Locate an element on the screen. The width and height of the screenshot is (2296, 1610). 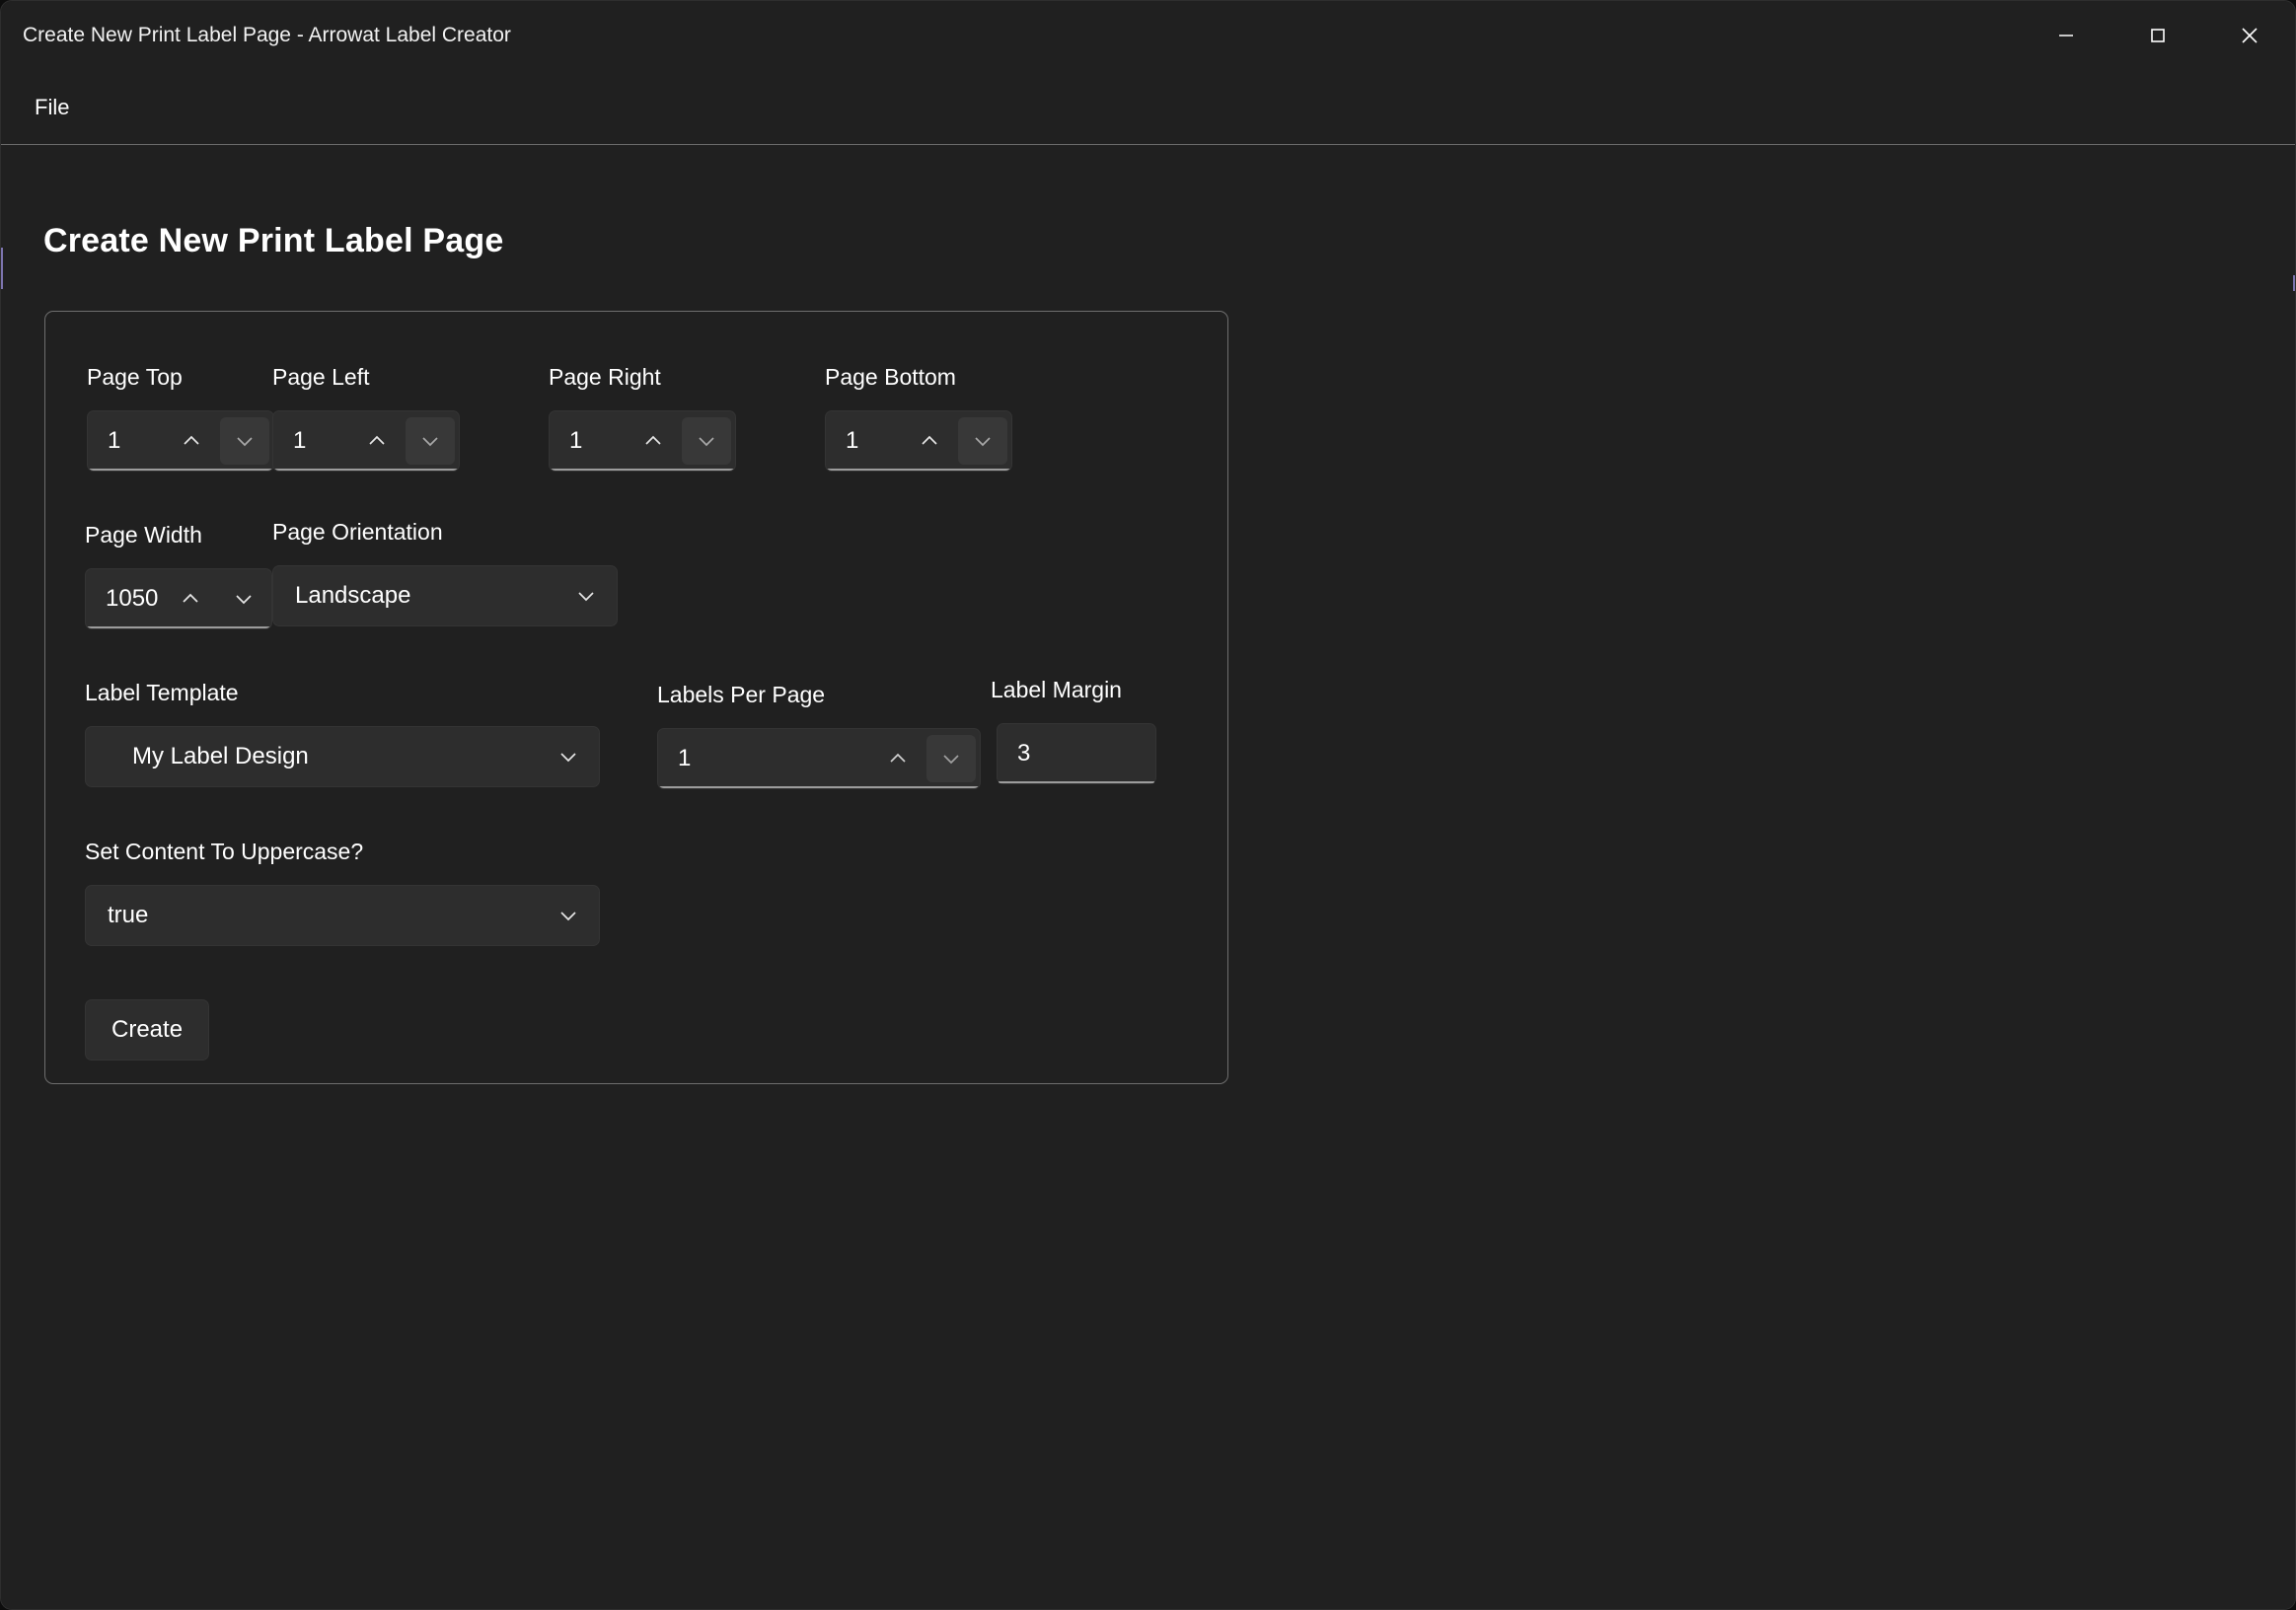
page-orientation-value: Landscape is located at coordinates (353, 596).